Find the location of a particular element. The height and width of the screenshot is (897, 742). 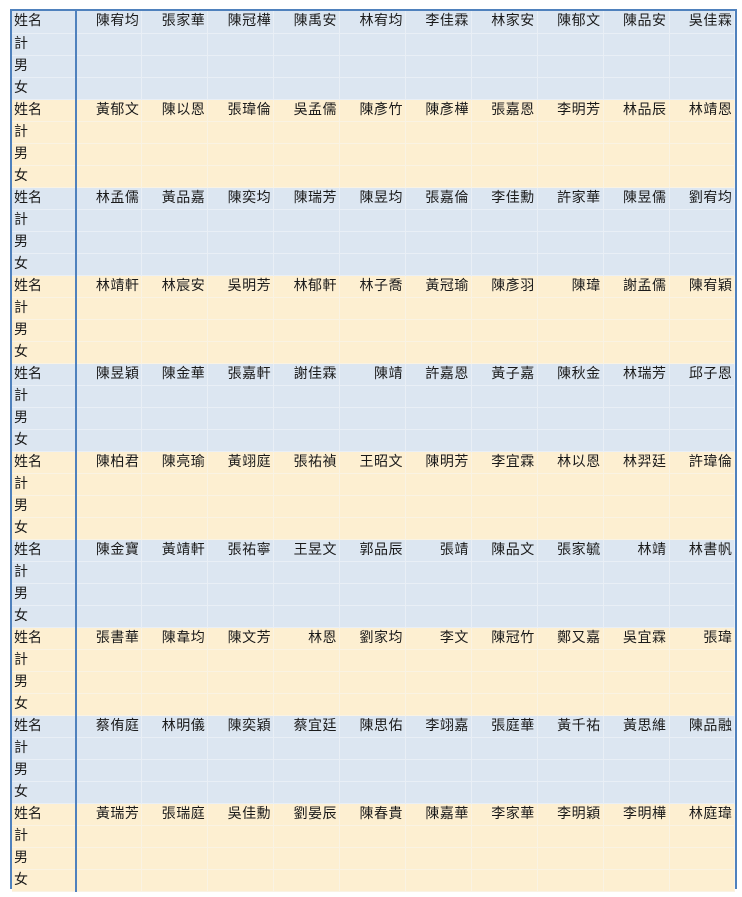

student-name-cell: 張嘉軒 is located at coordinates (241, 374).